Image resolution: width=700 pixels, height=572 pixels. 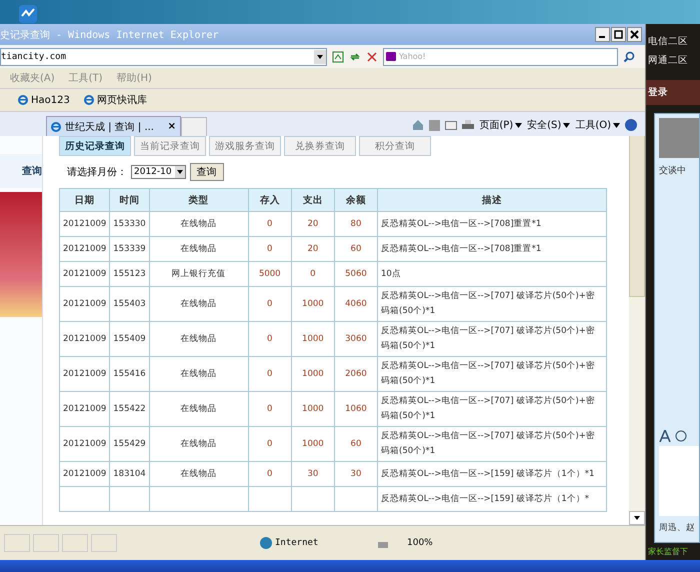 I want to click on column-header: 时间, so click(x=130, y=200).